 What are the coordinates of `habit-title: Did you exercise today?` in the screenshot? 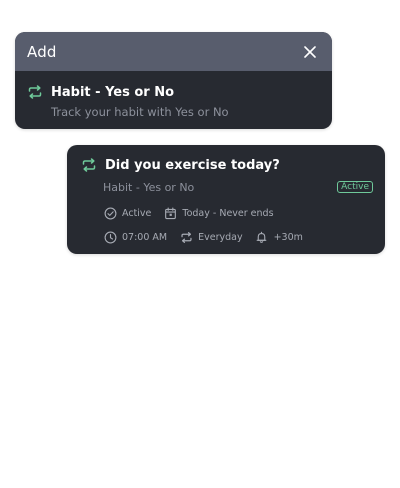 It's located at (192, 165).